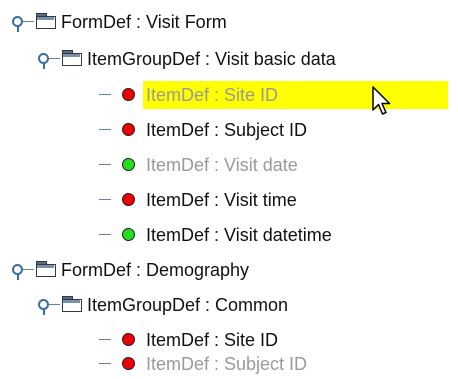  I want to click on tree-node-label: ItemDef : Site ID, so click(212, 340).